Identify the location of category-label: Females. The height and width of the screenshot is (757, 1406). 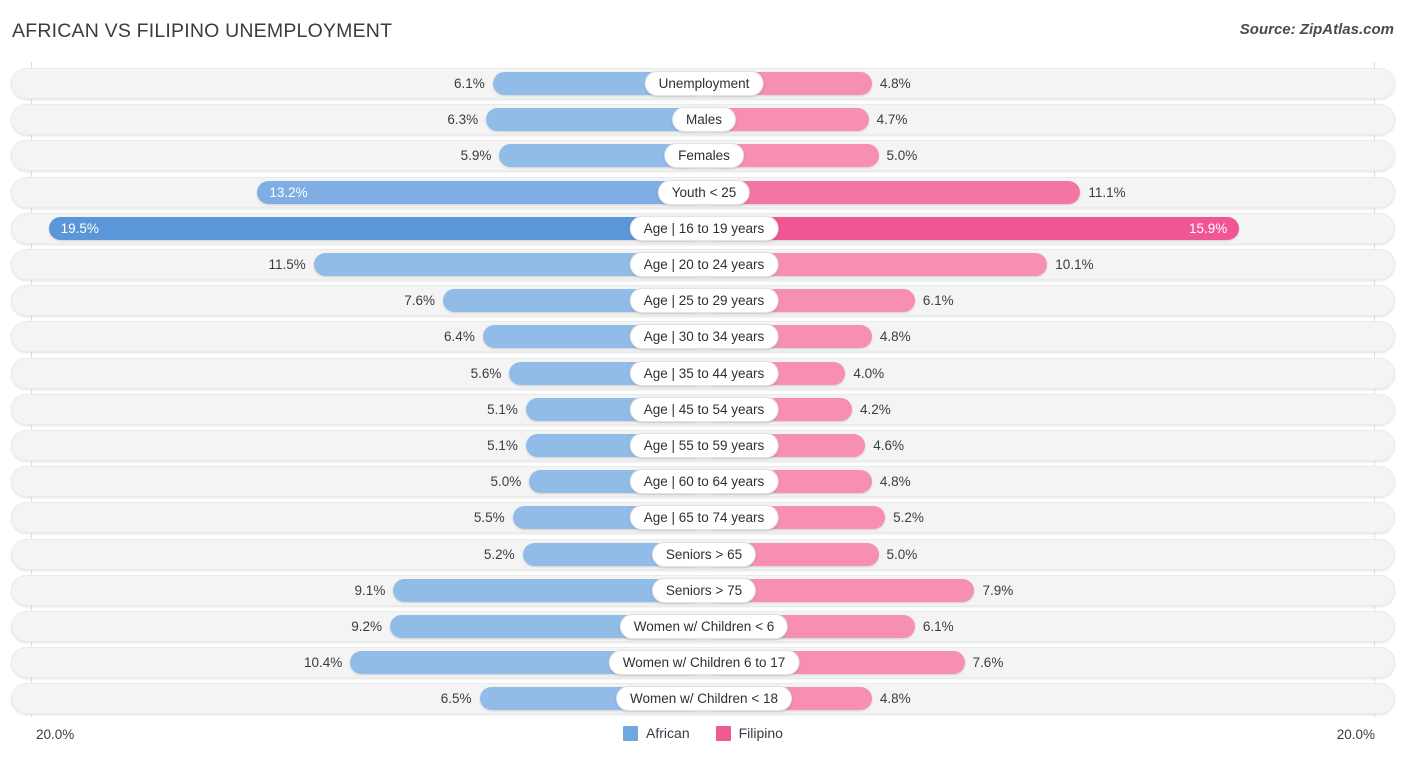
(704, 156).